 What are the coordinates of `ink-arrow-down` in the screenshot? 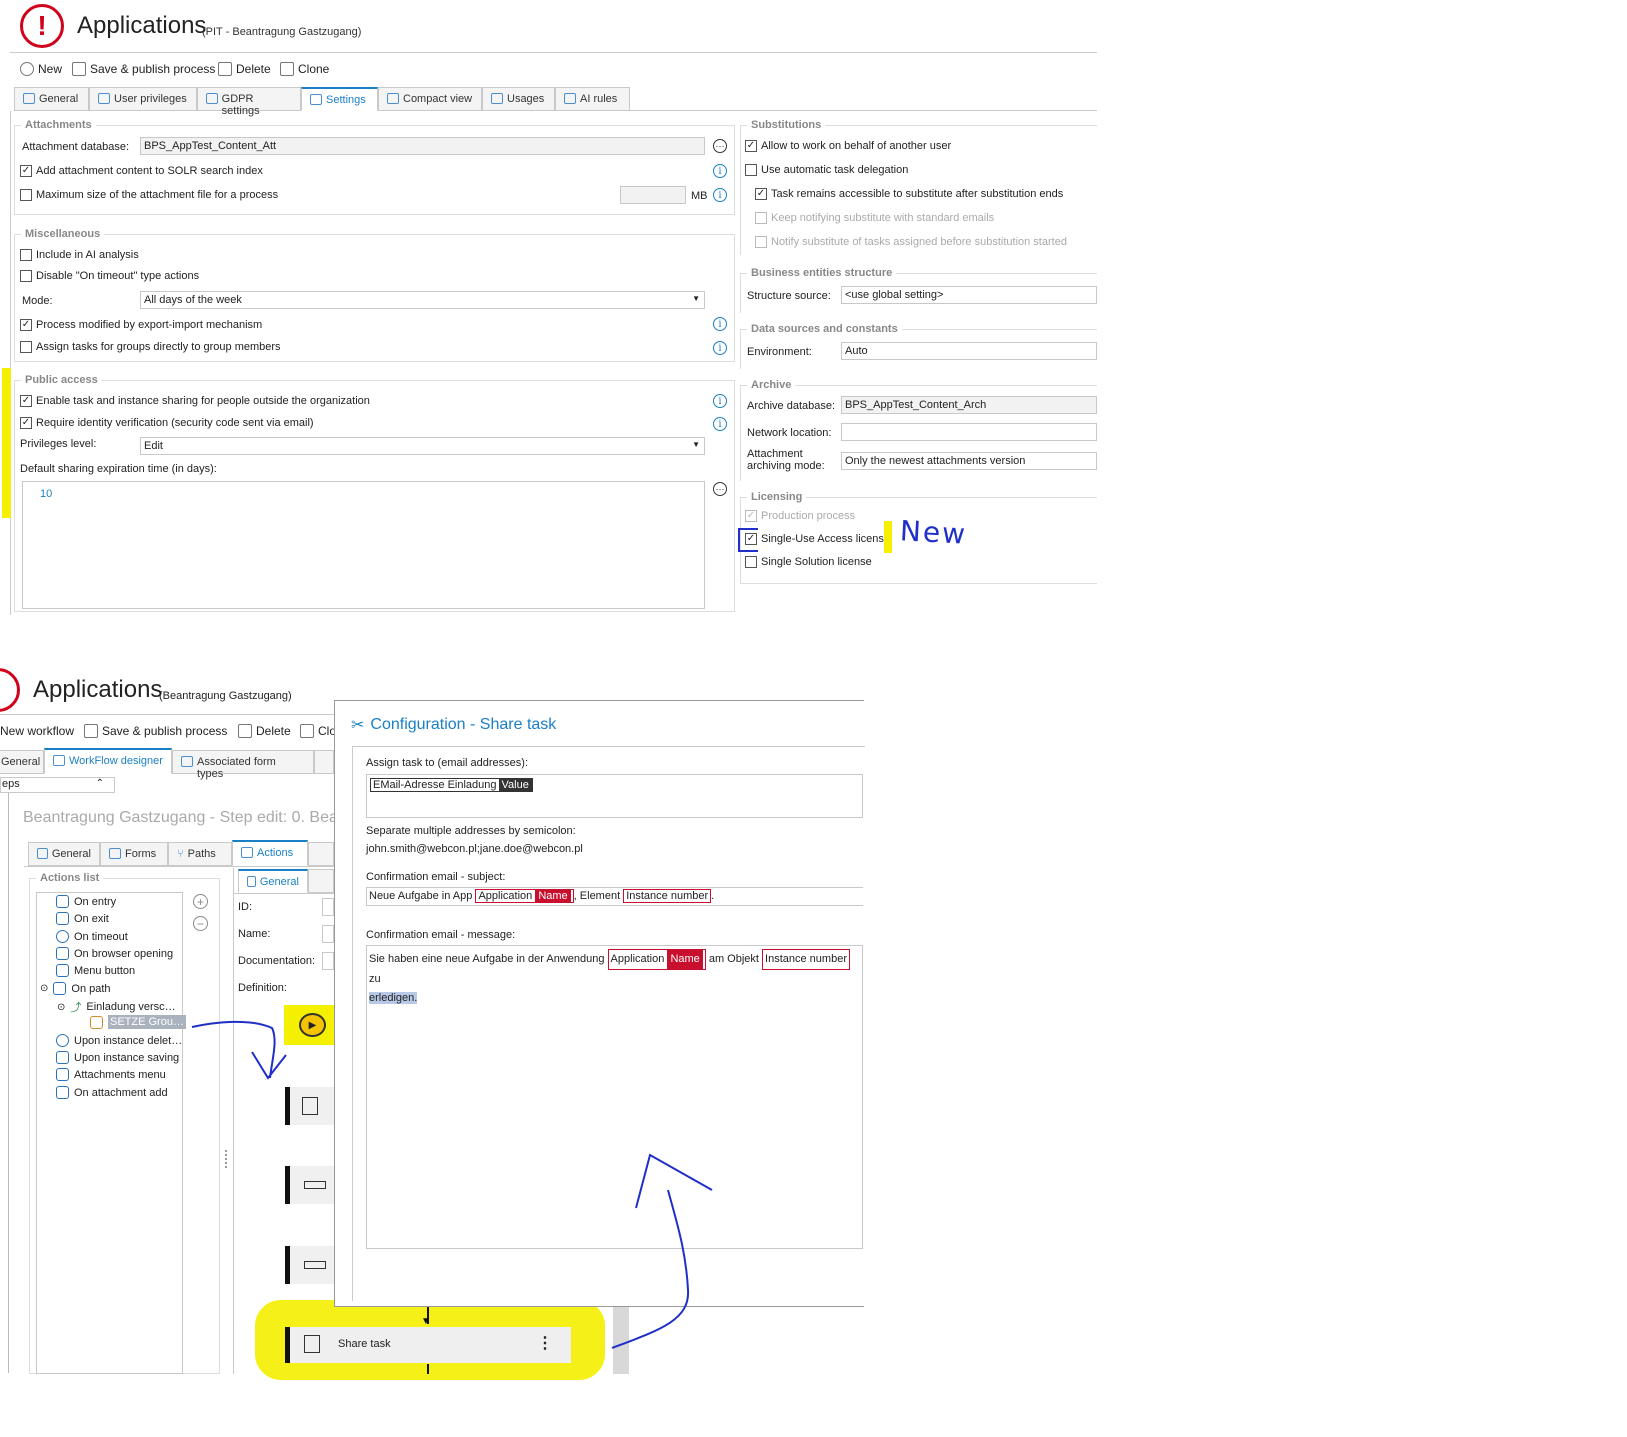 It's located at (239, 1050).